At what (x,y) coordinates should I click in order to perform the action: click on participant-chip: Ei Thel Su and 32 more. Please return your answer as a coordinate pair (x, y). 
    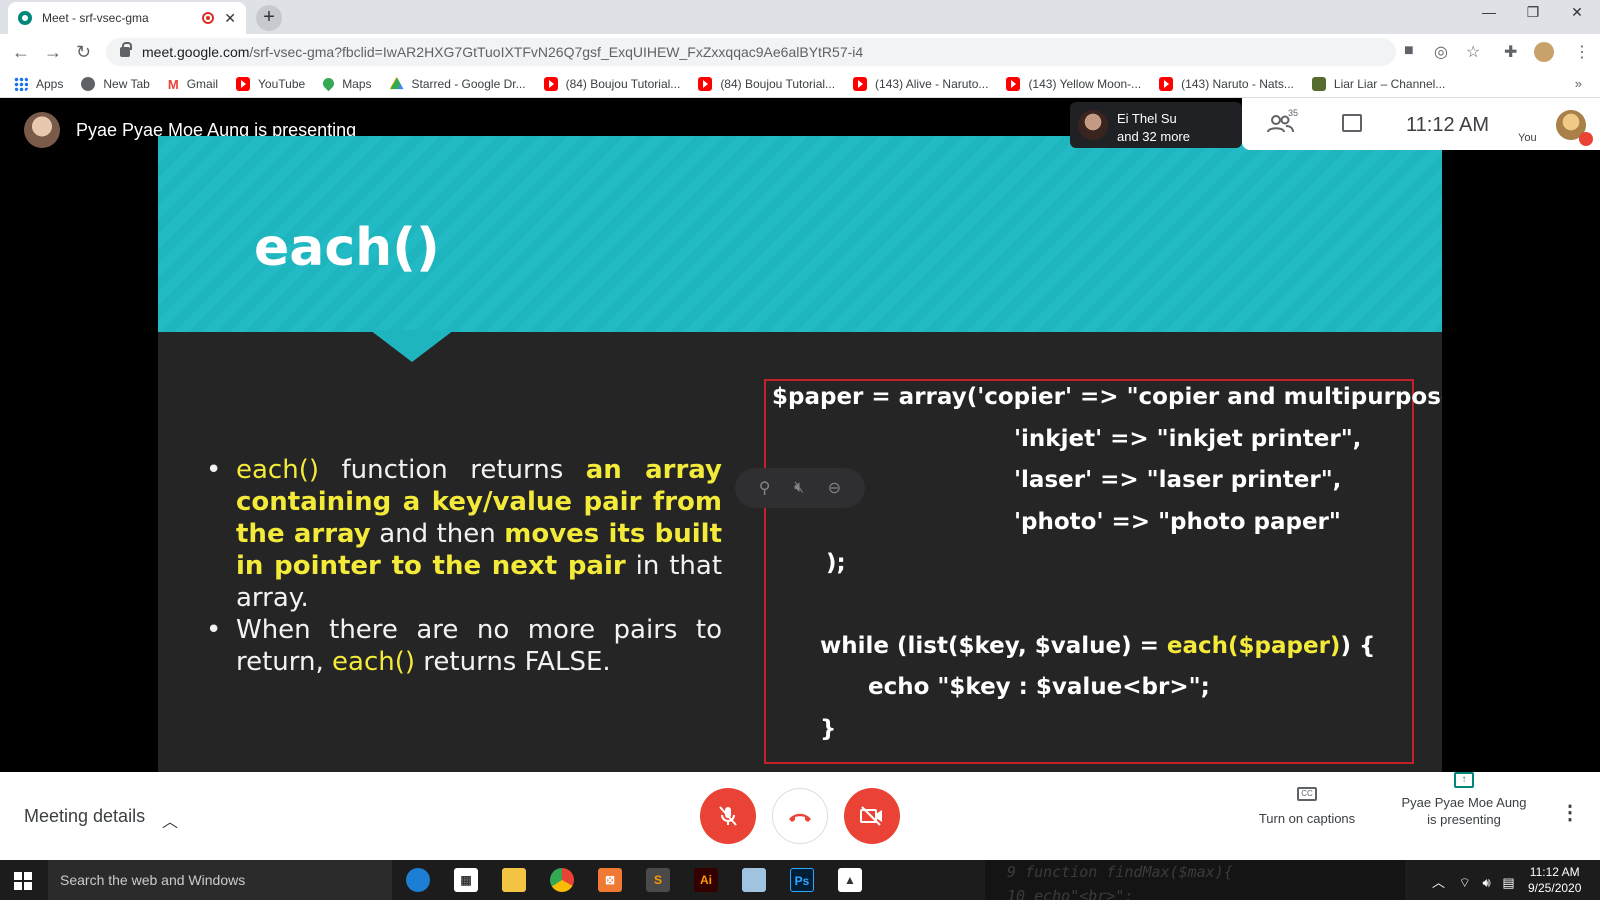
    Looking at the image, I should click on (1156, 125).